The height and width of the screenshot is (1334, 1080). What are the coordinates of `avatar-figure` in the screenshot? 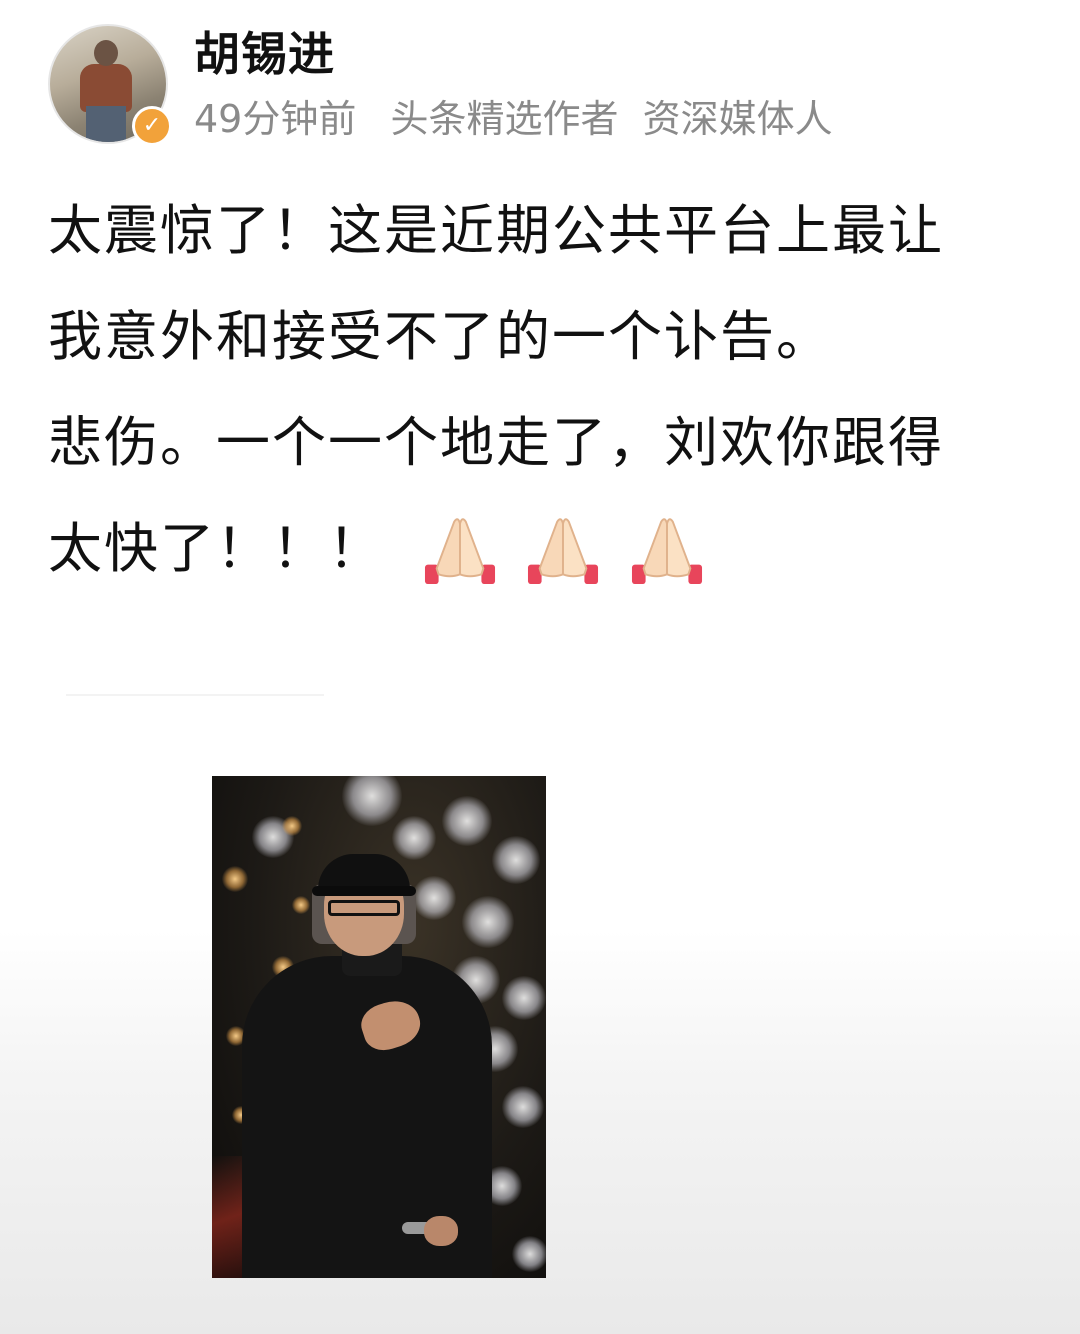 It's located at (106, 88).